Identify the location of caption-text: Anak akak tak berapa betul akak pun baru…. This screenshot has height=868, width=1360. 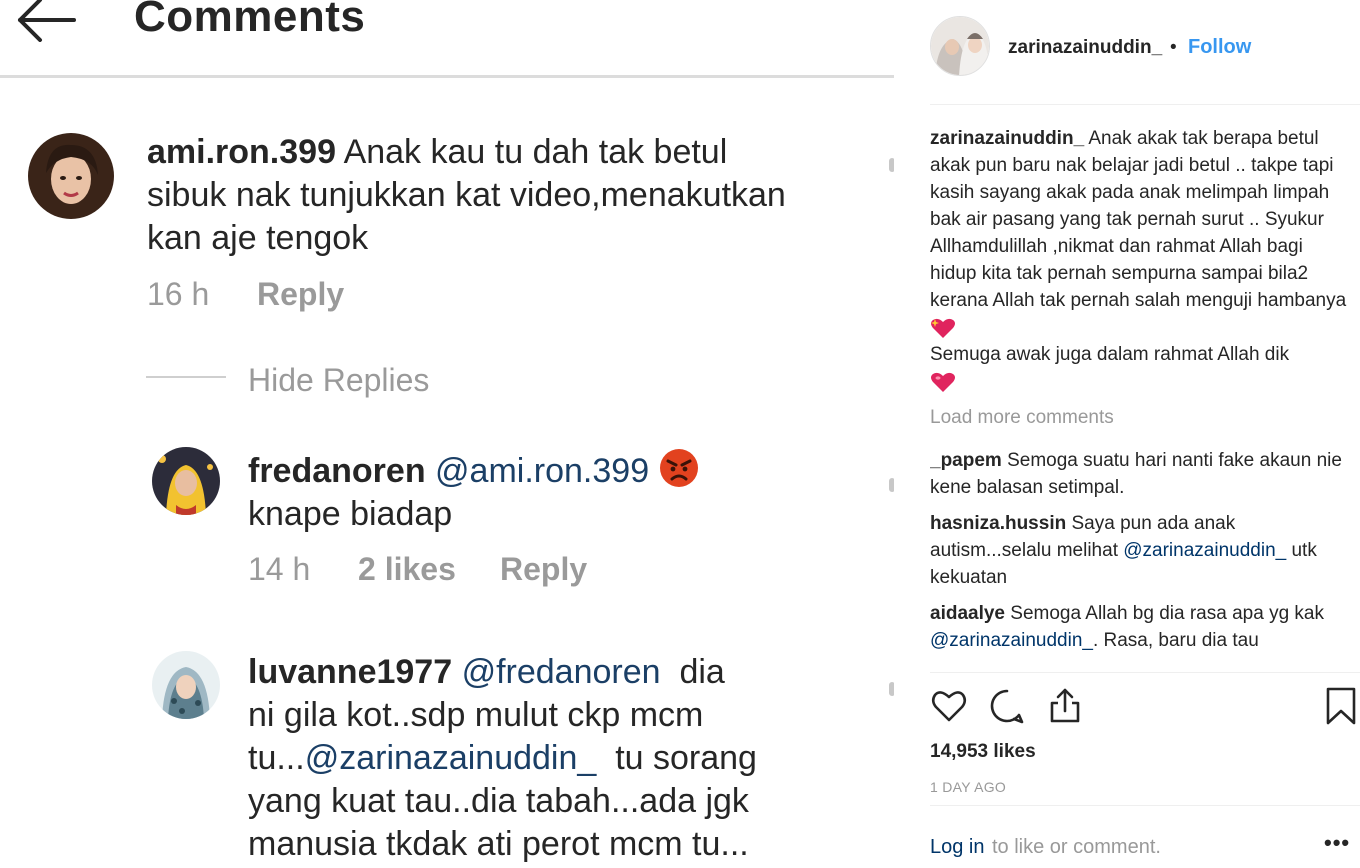
(1138, 219).